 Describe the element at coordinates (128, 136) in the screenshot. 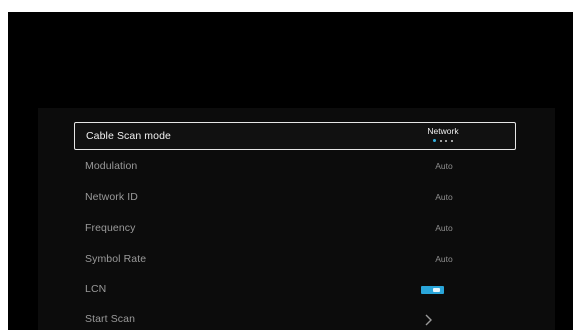

I see `menu-item-label: Cable Scan mode` at that location.